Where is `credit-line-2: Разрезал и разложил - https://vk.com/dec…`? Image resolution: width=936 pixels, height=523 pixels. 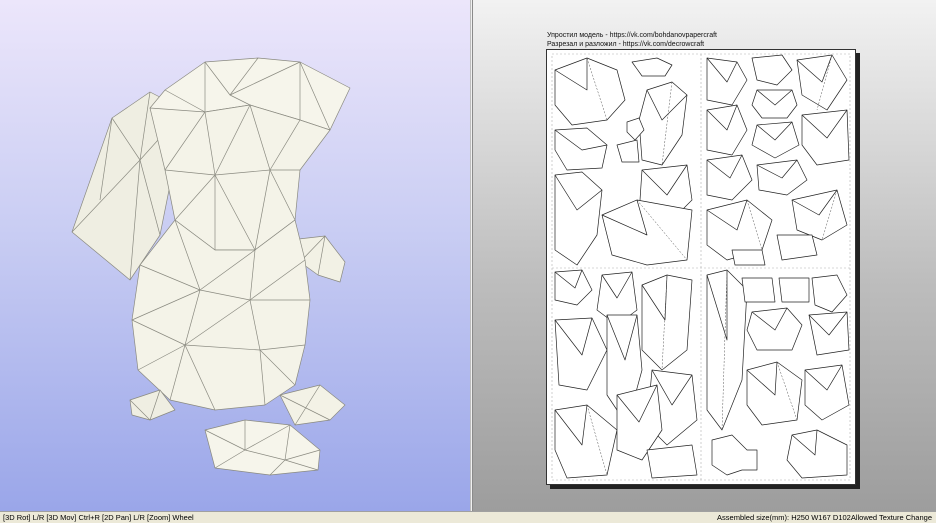 credit-line-2: Разрезал и разложил - https://vk.com/dec… is located at coordinates (626, 44).